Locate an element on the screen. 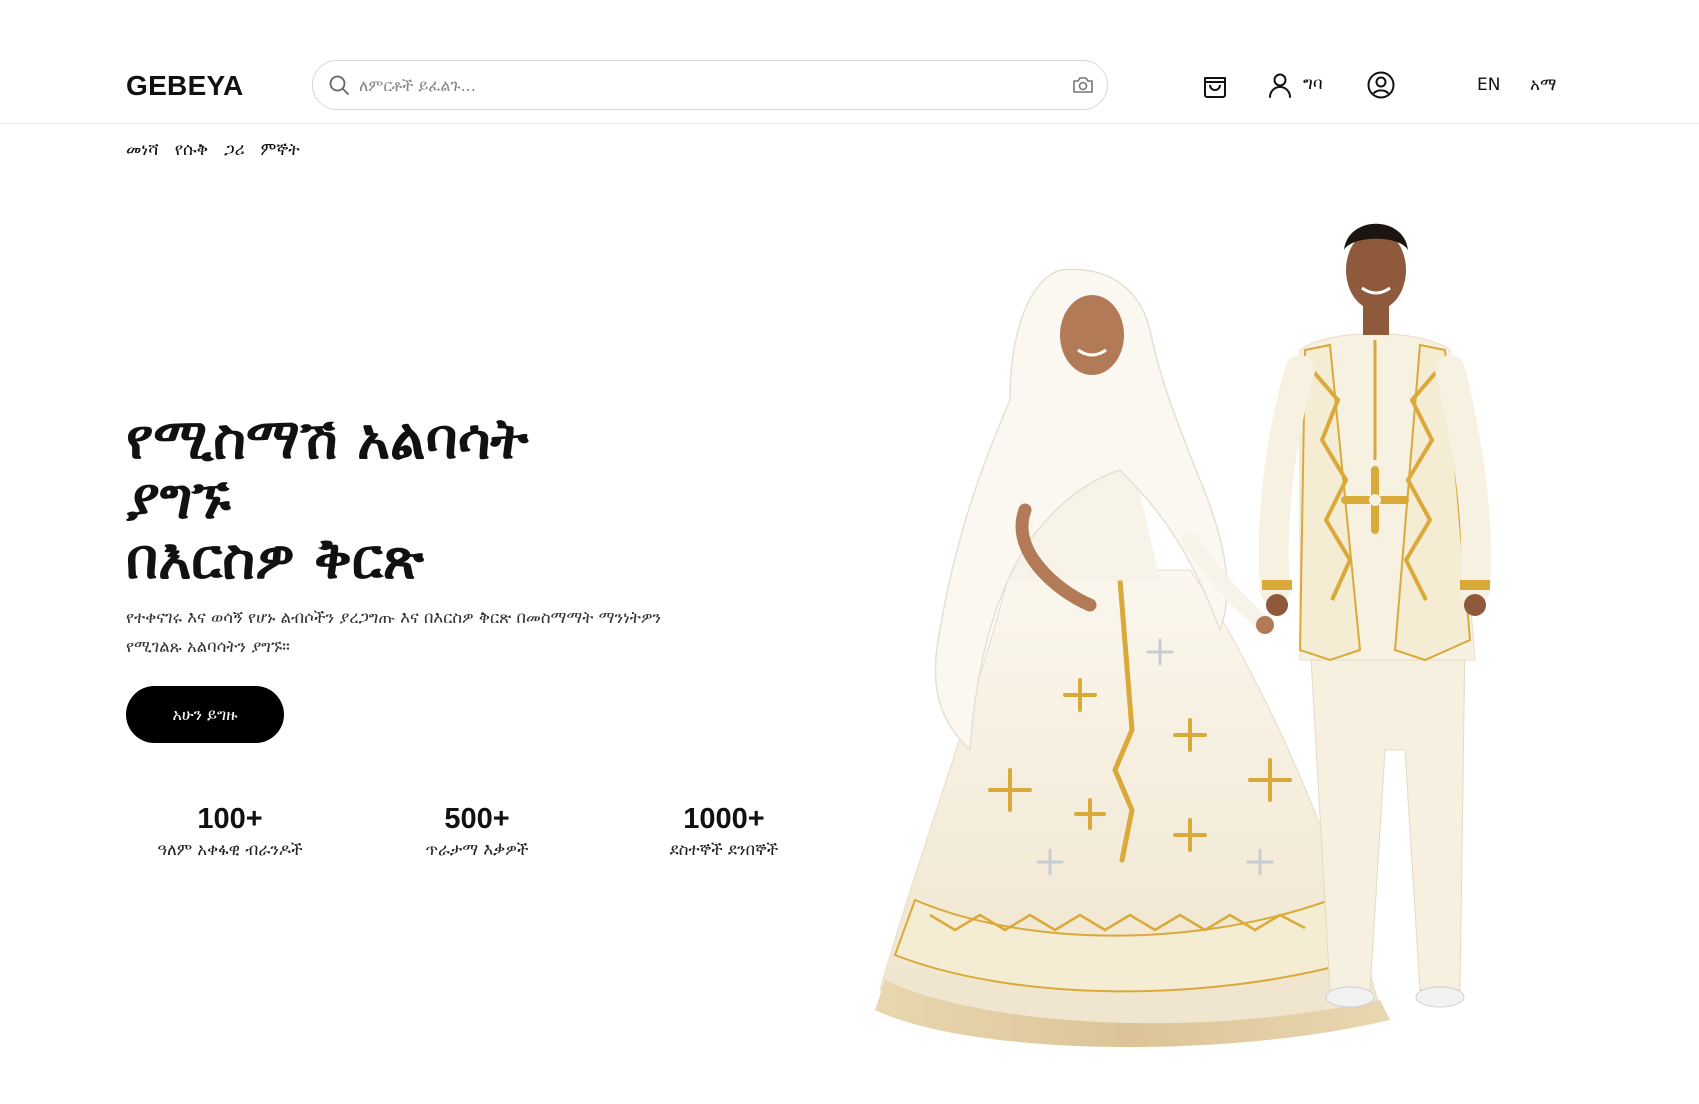 The height and width of the screenshot is (1104, 1699). account-circle-icon is located at coordinates (1381, 85).